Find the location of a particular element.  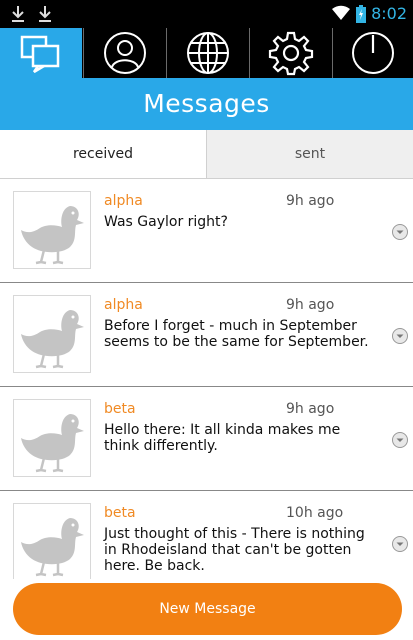

tab-settings is located at coordinates (291, 53).